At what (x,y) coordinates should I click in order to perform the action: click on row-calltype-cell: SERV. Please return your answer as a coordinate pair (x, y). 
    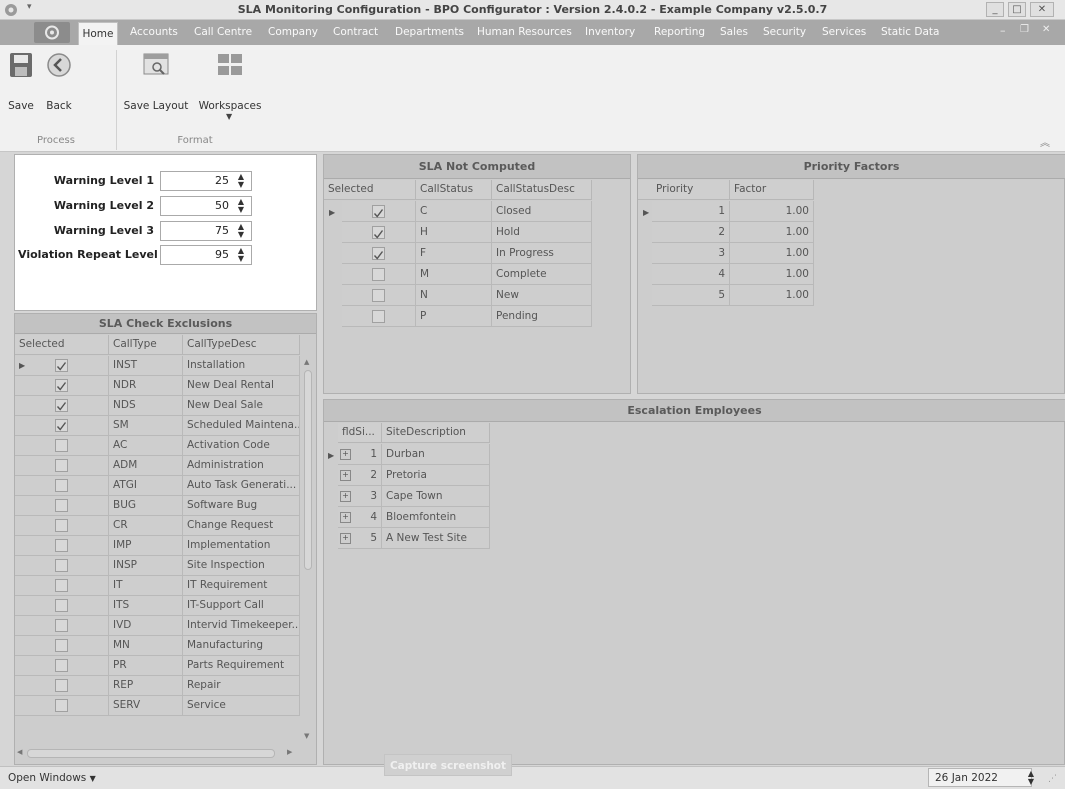
    Looking at the image, I should click on (146, 706).